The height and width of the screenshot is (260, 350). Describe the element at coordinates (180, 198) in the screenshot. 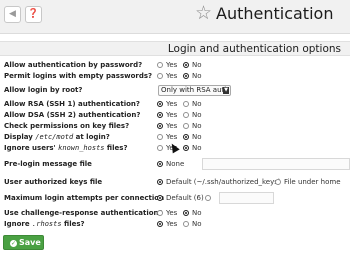

I see `radio-default: Default (6)` at that location.